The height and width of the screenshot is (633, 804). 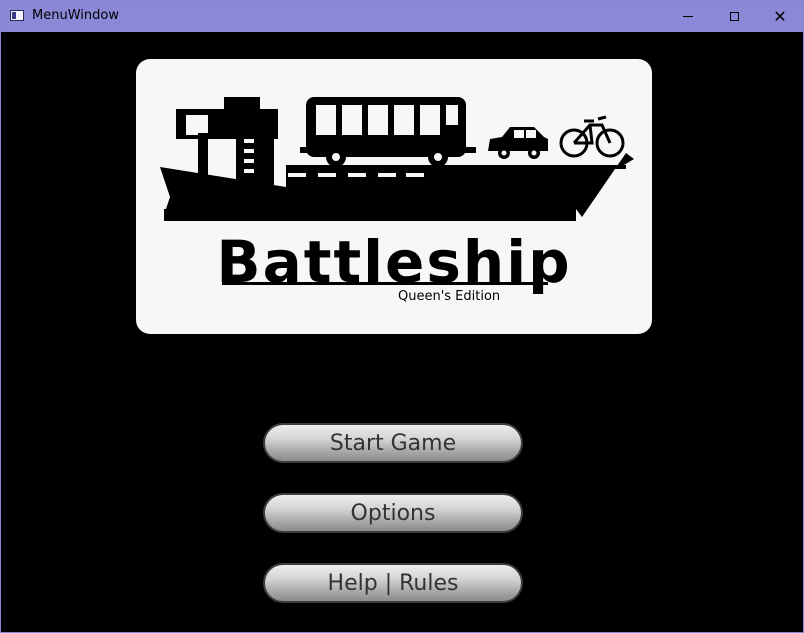 What do you see at coordinates (449, 296) in the screenshot?
I see `logo-subtitle: Queen's Edition` at bounding box center [449, 296].